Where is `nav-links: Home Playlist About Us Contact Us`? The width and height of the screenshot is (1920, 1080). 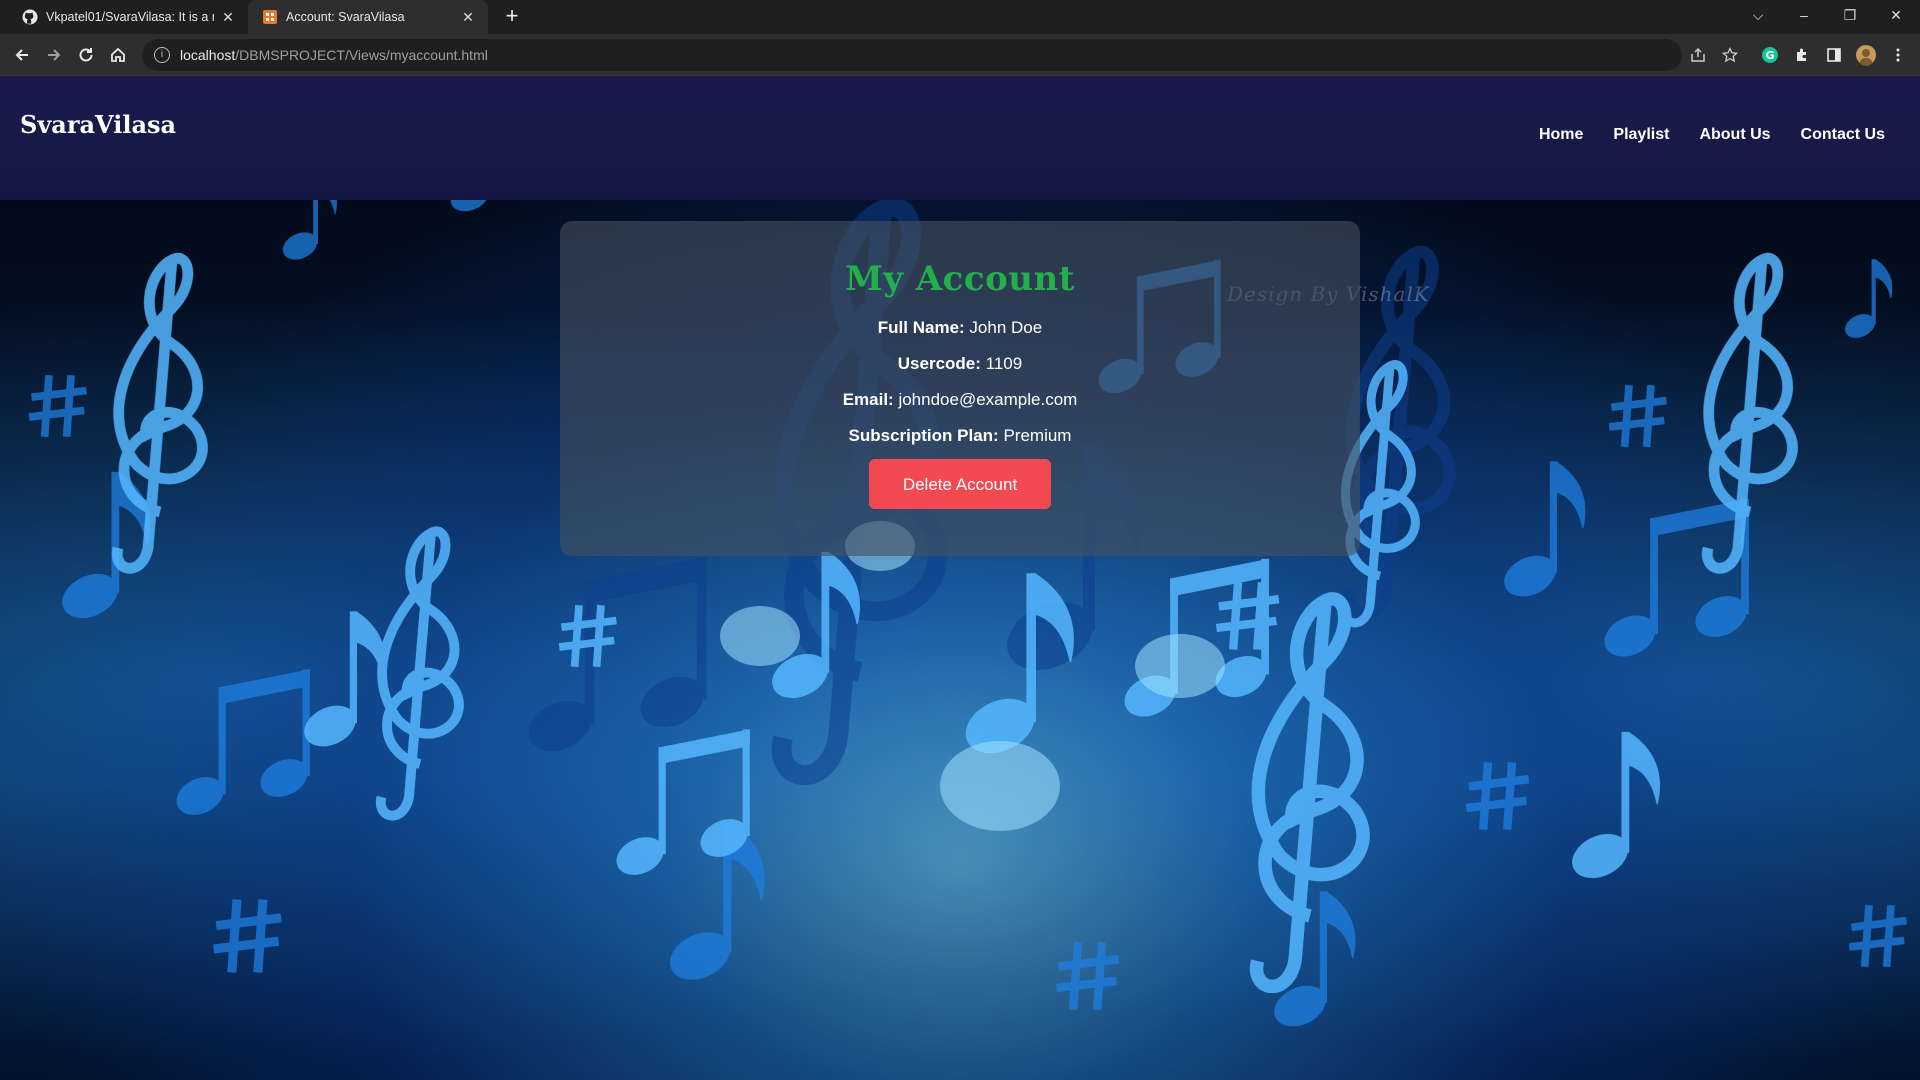 nav-links: Home Playlist About Us Contact Us is located at coordinates (1712, 135).